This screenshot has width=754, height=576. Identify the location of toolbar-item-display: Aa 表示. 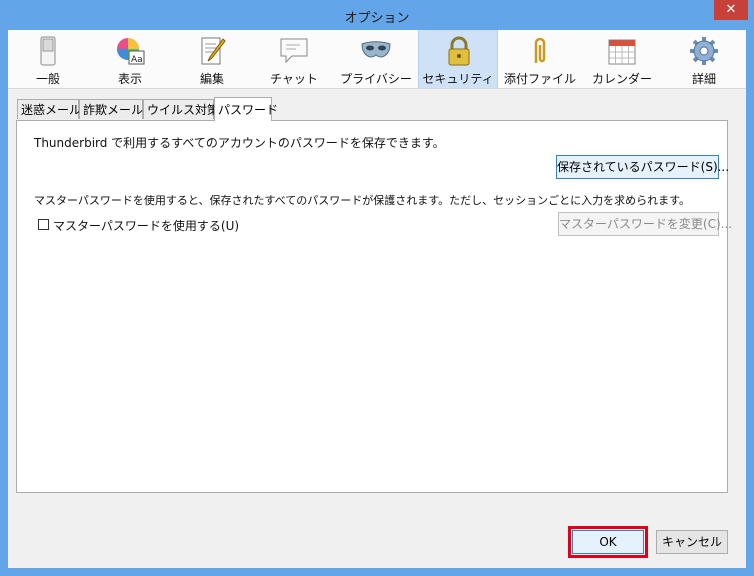
(130, 59).